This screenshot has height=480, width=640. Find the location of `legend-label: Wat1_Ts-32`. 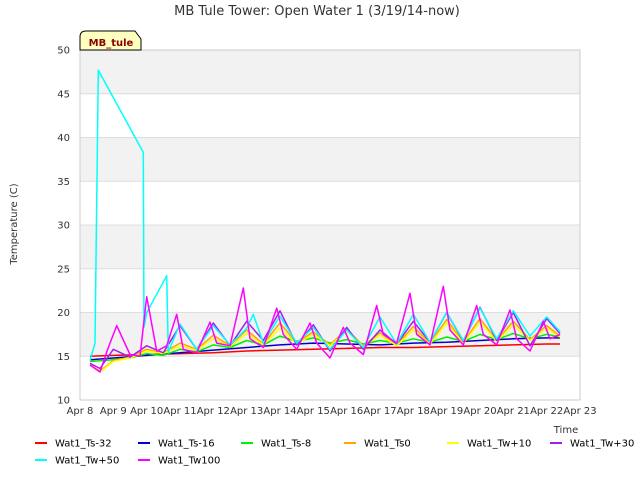

legend-label: Wat1_Ts-32 is located at coordinates (83, 444).